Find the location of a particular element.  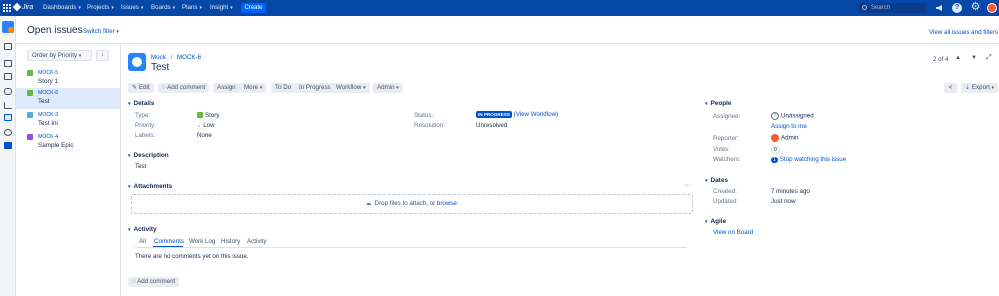

breadcrumb-project: Mock is located at coordinates (158, 57).